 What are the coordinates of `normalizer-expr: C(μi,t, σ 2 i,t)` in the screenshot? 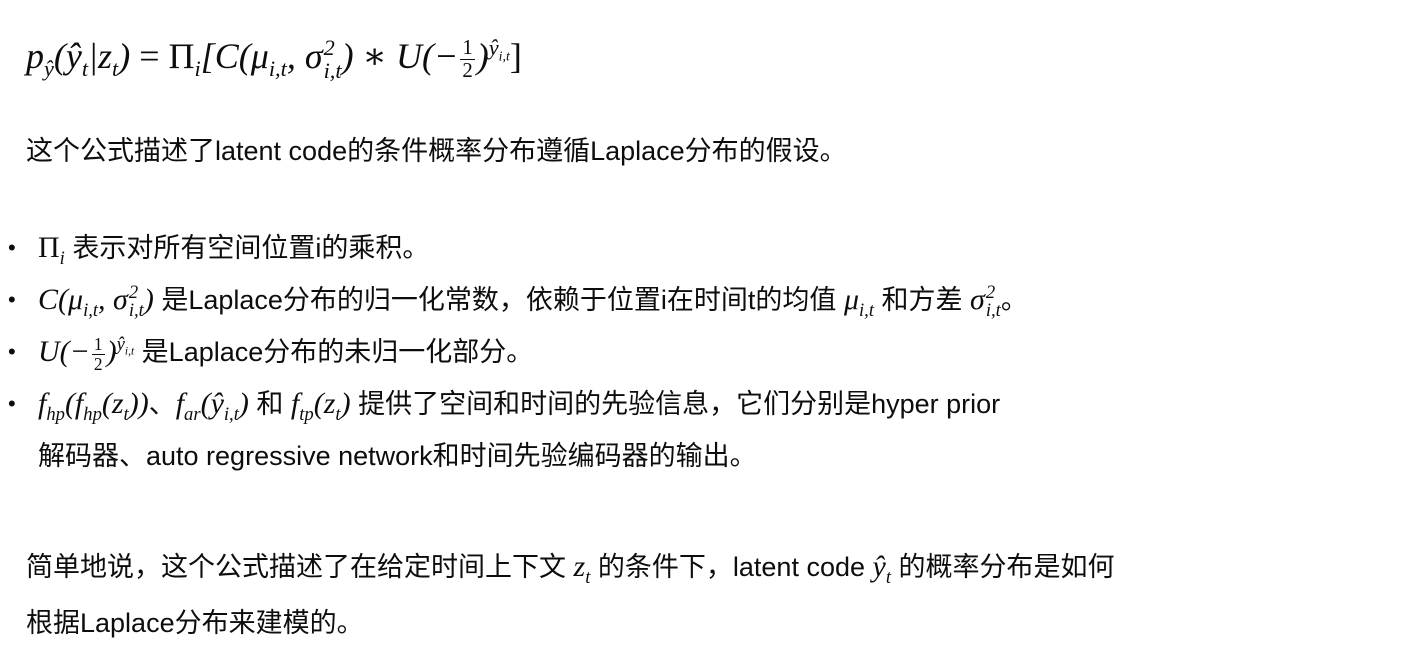 It's located at (96, 301).